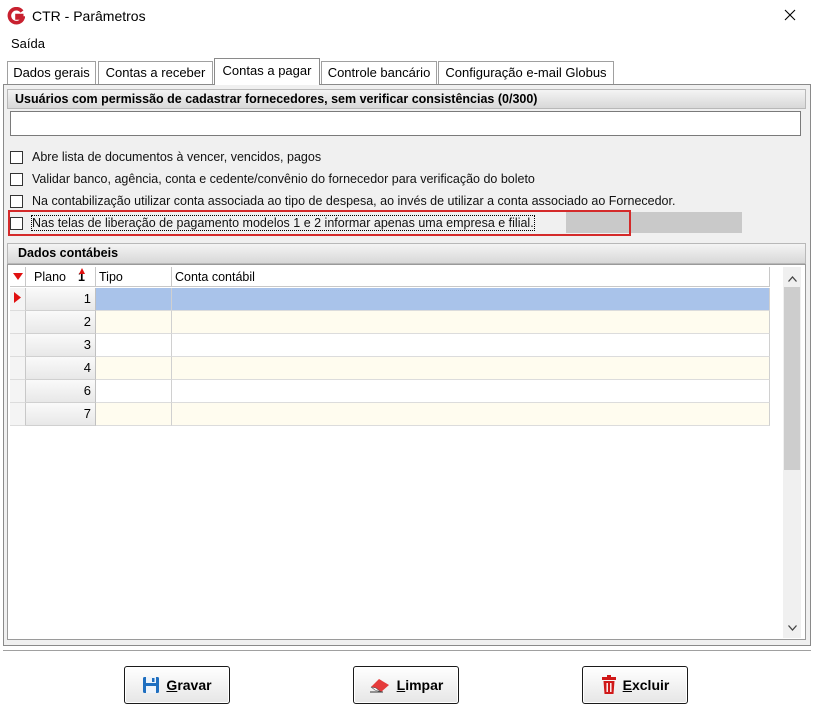 This screenshot has width=813, height=717. I want to click on scroll-up-arrow, so click(792, 278).